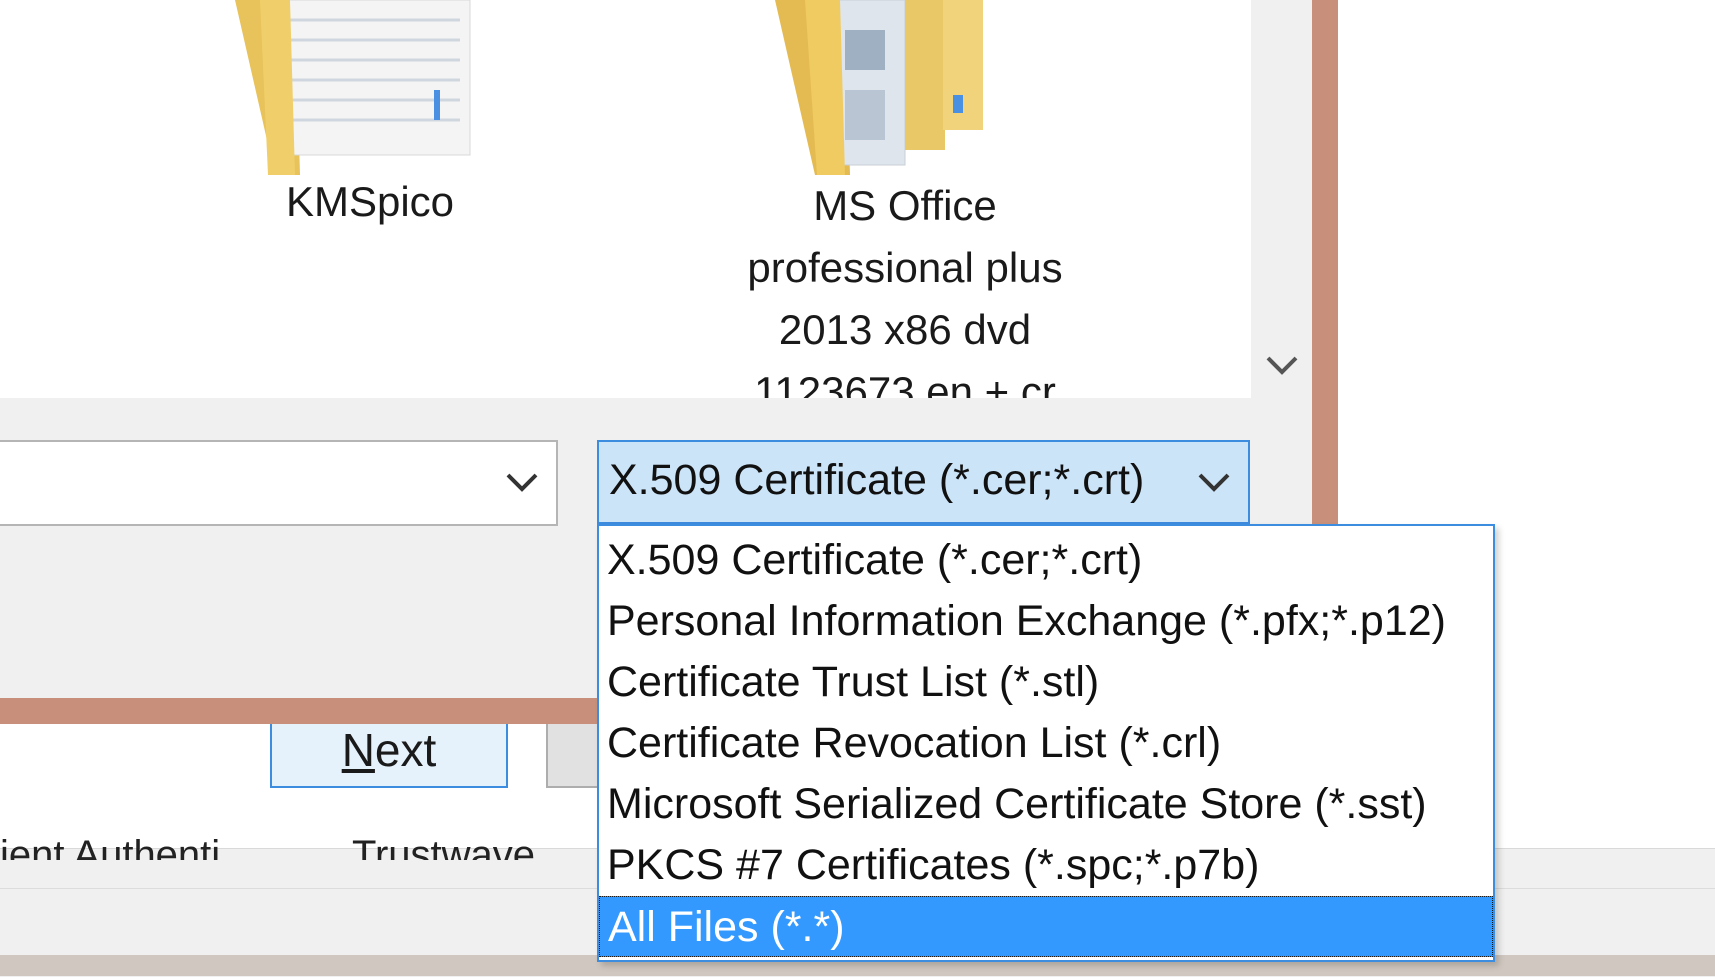 This screenshot has height=977, width=1715. I want to click on dropdown-option: X.509 Certificate (*.cer;*.crt), so click(1046, 560).